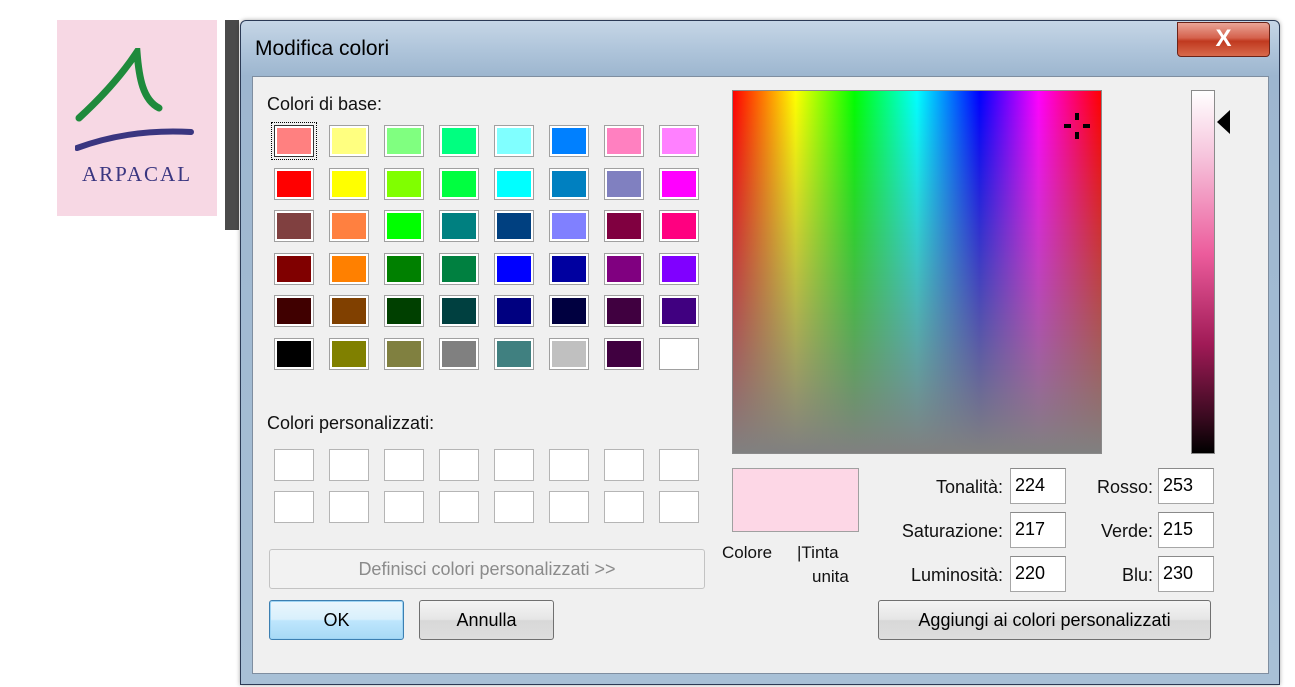 This screenshot has width=1295, height=687. Describe the element at coordinates (1038, 530) in the screenshot. I see `saturation-input: 217` at that location.